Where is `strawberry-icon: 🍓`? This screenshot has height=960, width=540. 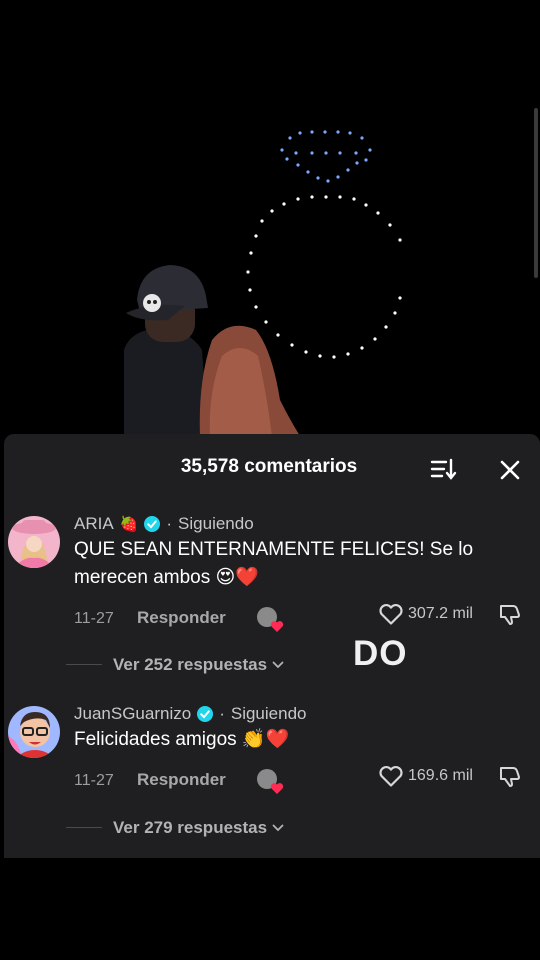 strawberry-icon: 🍓 is located at coordinates (129, 524).